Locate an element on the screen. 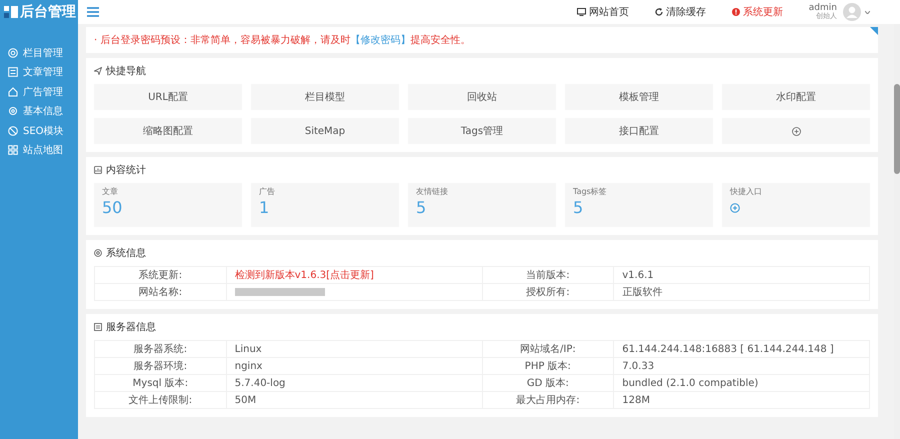 This screenshot has width=900, height=439. monitor-icon is located at coordinates (581, 12).